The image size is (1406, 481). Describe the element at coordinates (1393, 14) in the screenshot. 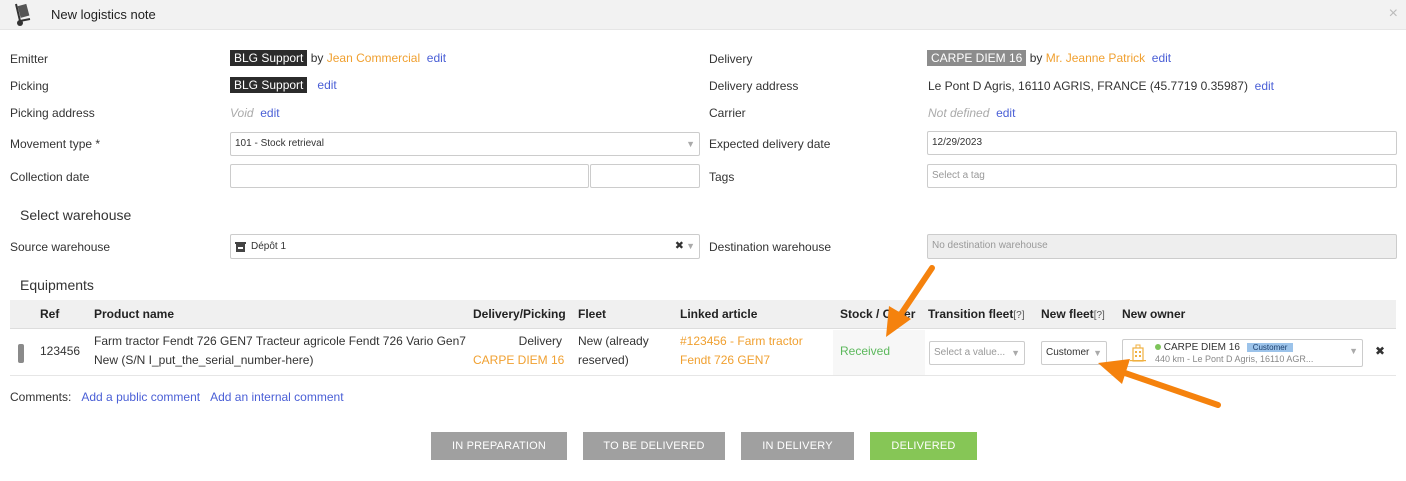

I see `close-icon: ×` at that location.